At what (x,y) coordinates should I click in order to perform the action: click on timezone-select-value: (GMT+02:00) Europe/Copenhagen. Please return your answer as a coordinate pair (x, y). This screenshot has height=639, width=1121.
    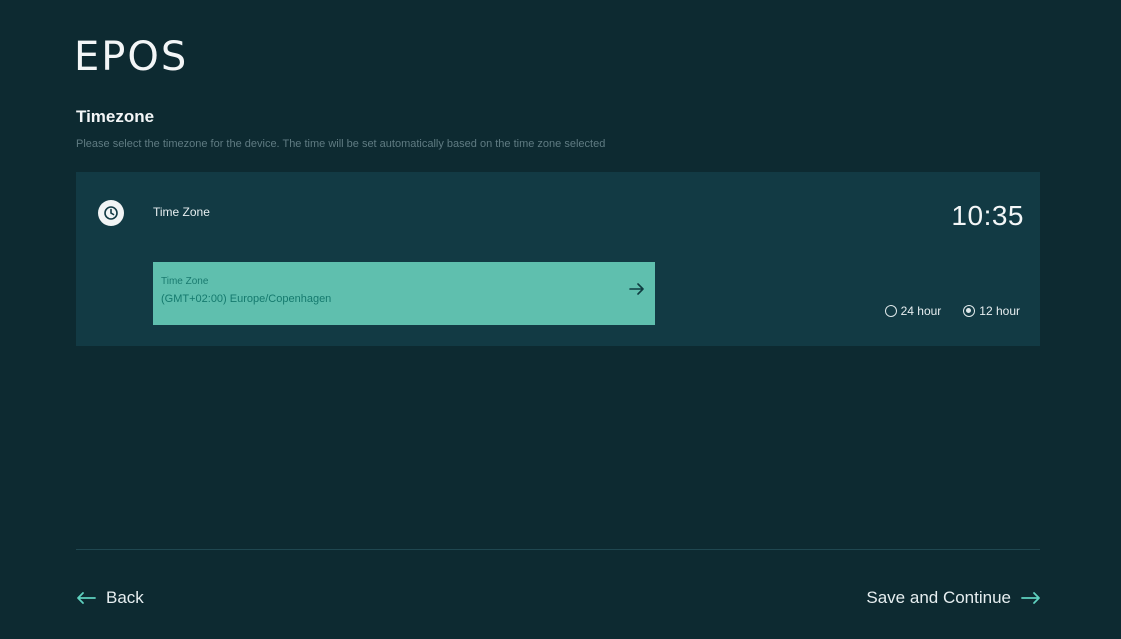
    Looking at the image, I should click on (246, 299).